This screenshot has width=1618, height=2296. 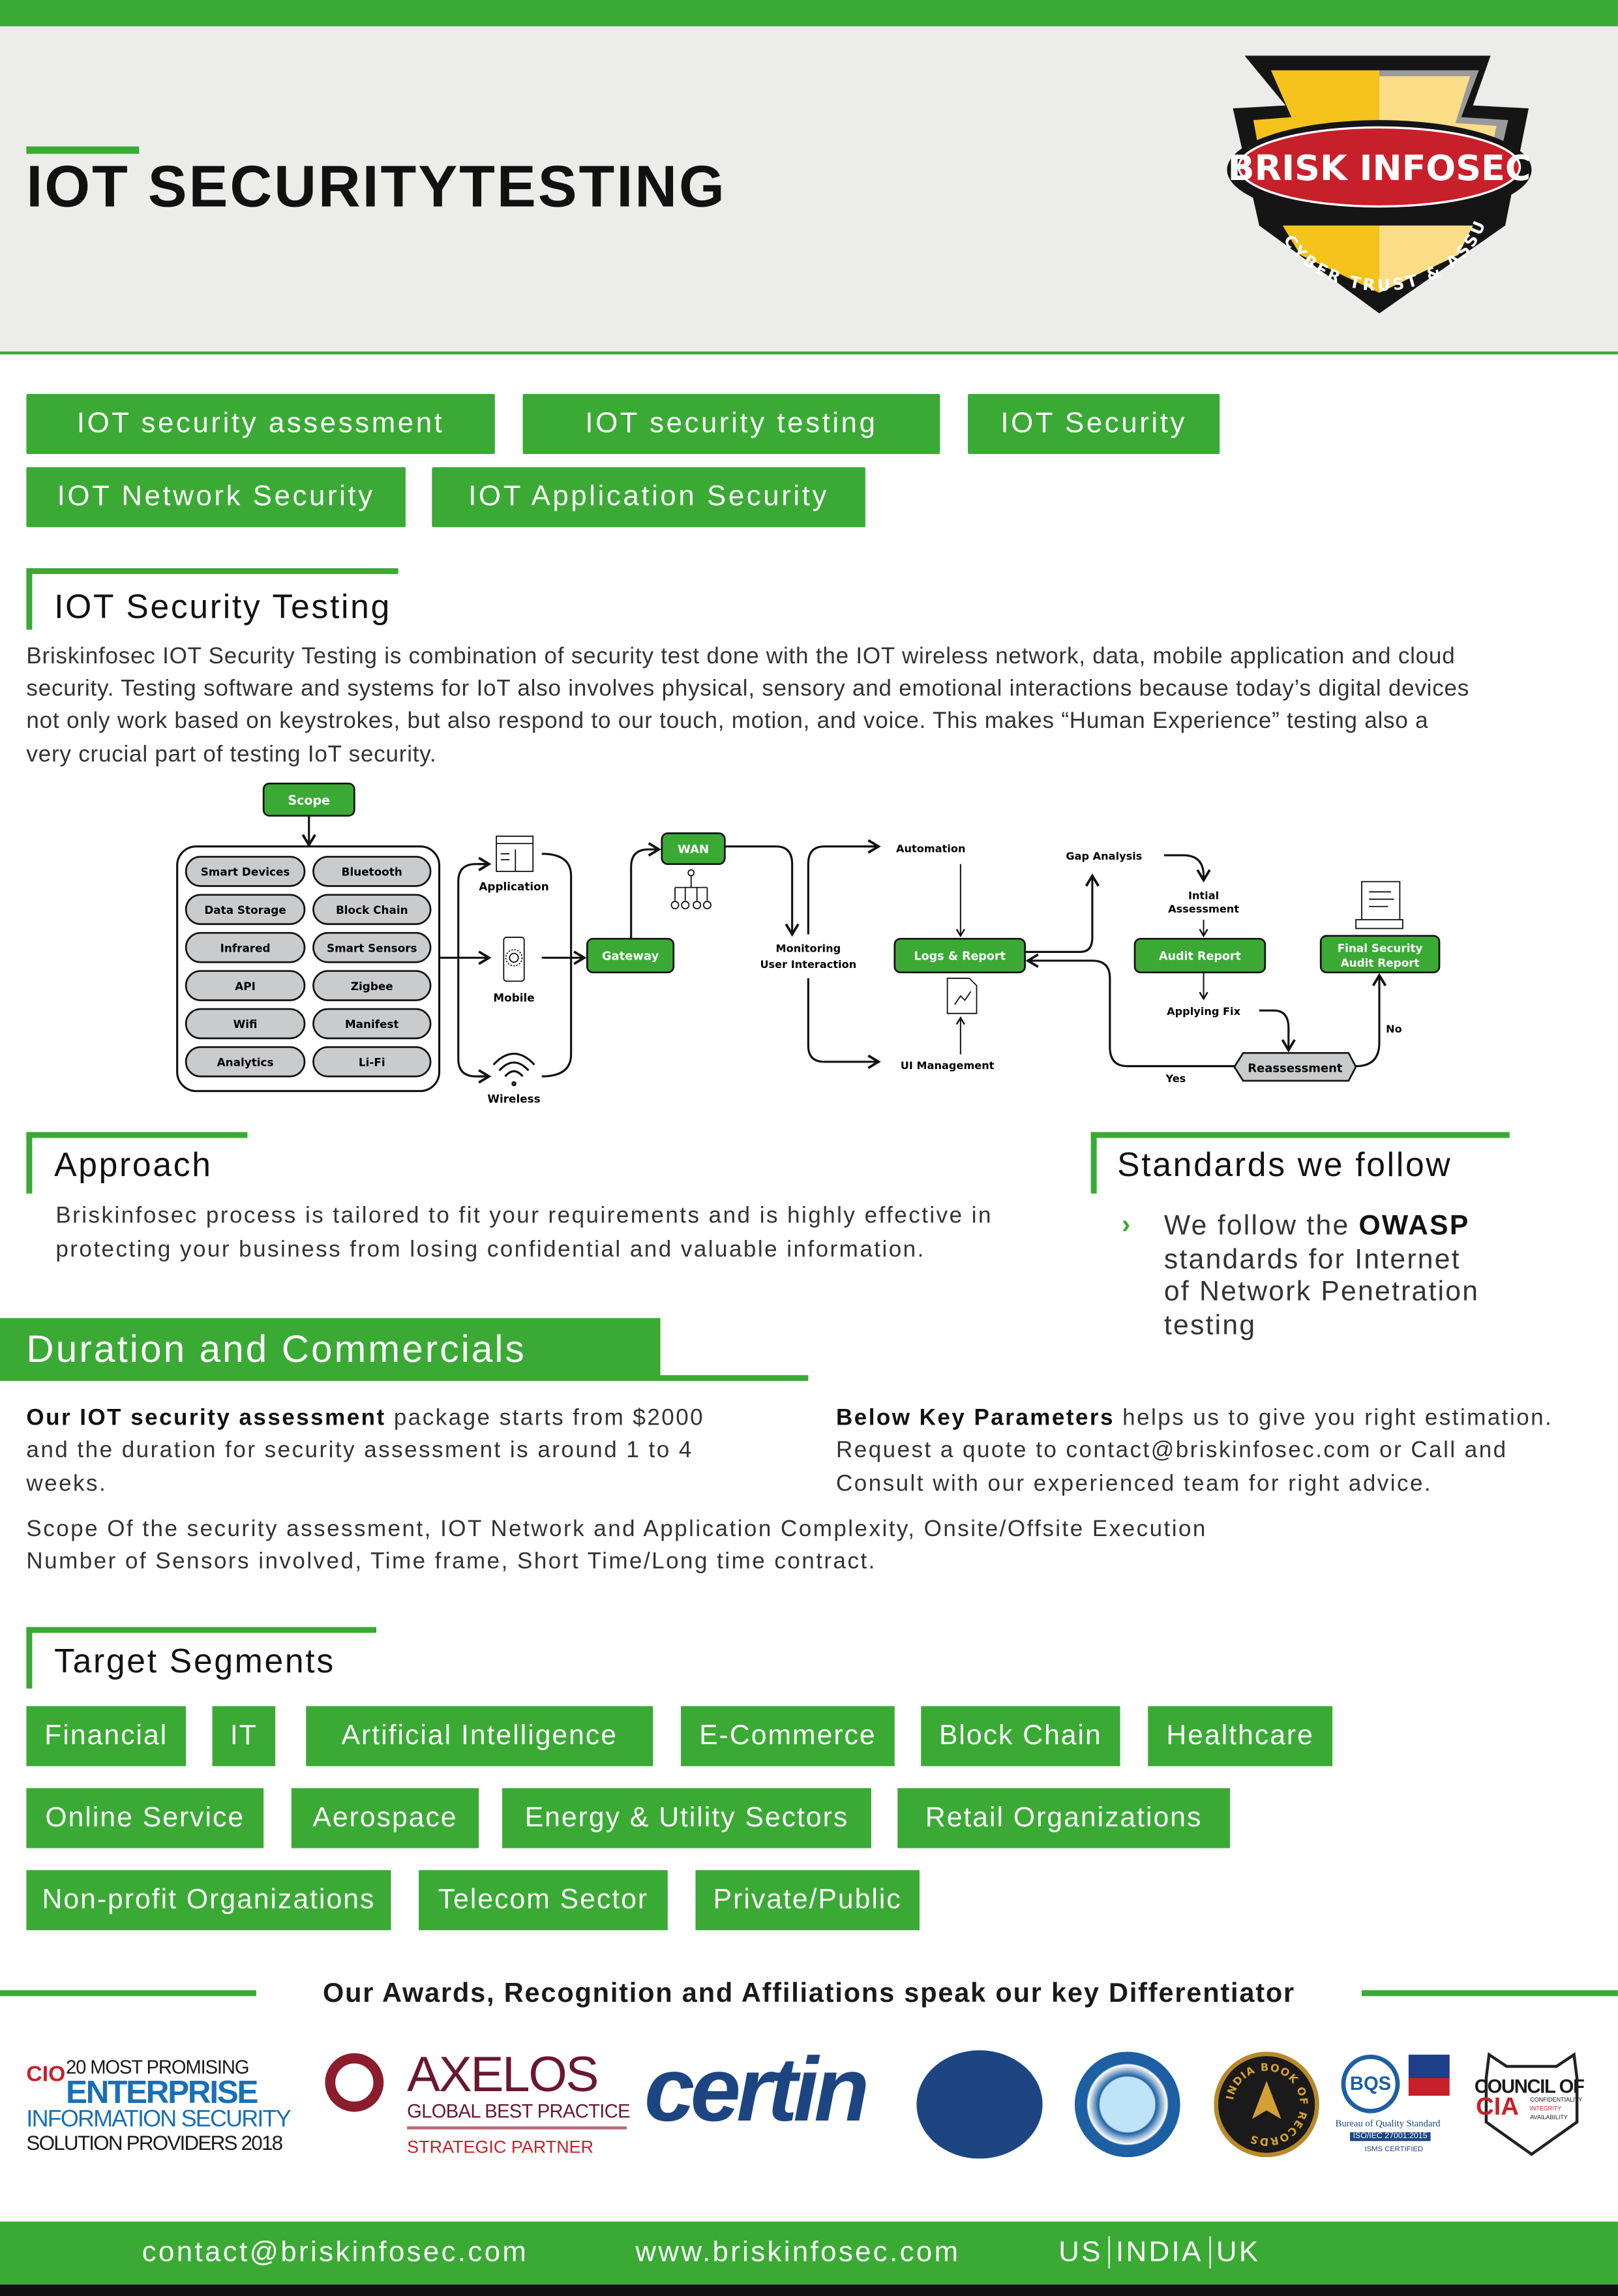 What do you see at coordinates (1394, 1029) in the screenshot?
I see `no-label: No` at bounding box center [1394, 1029].